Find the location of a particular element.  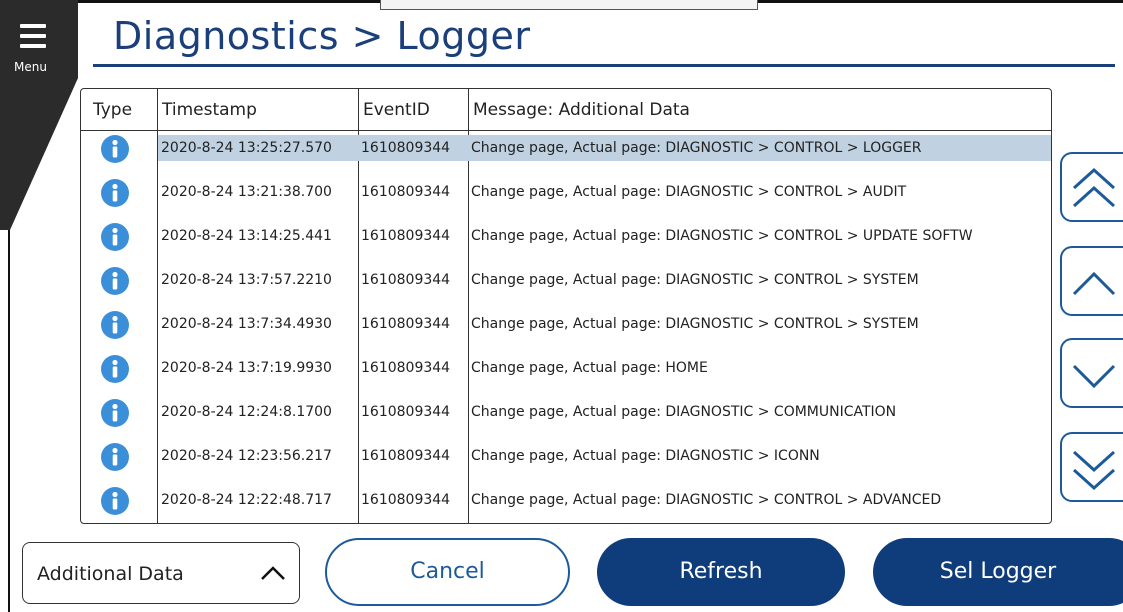

column-header-message: Message: Additional Data is located at coordinates (579, 109).